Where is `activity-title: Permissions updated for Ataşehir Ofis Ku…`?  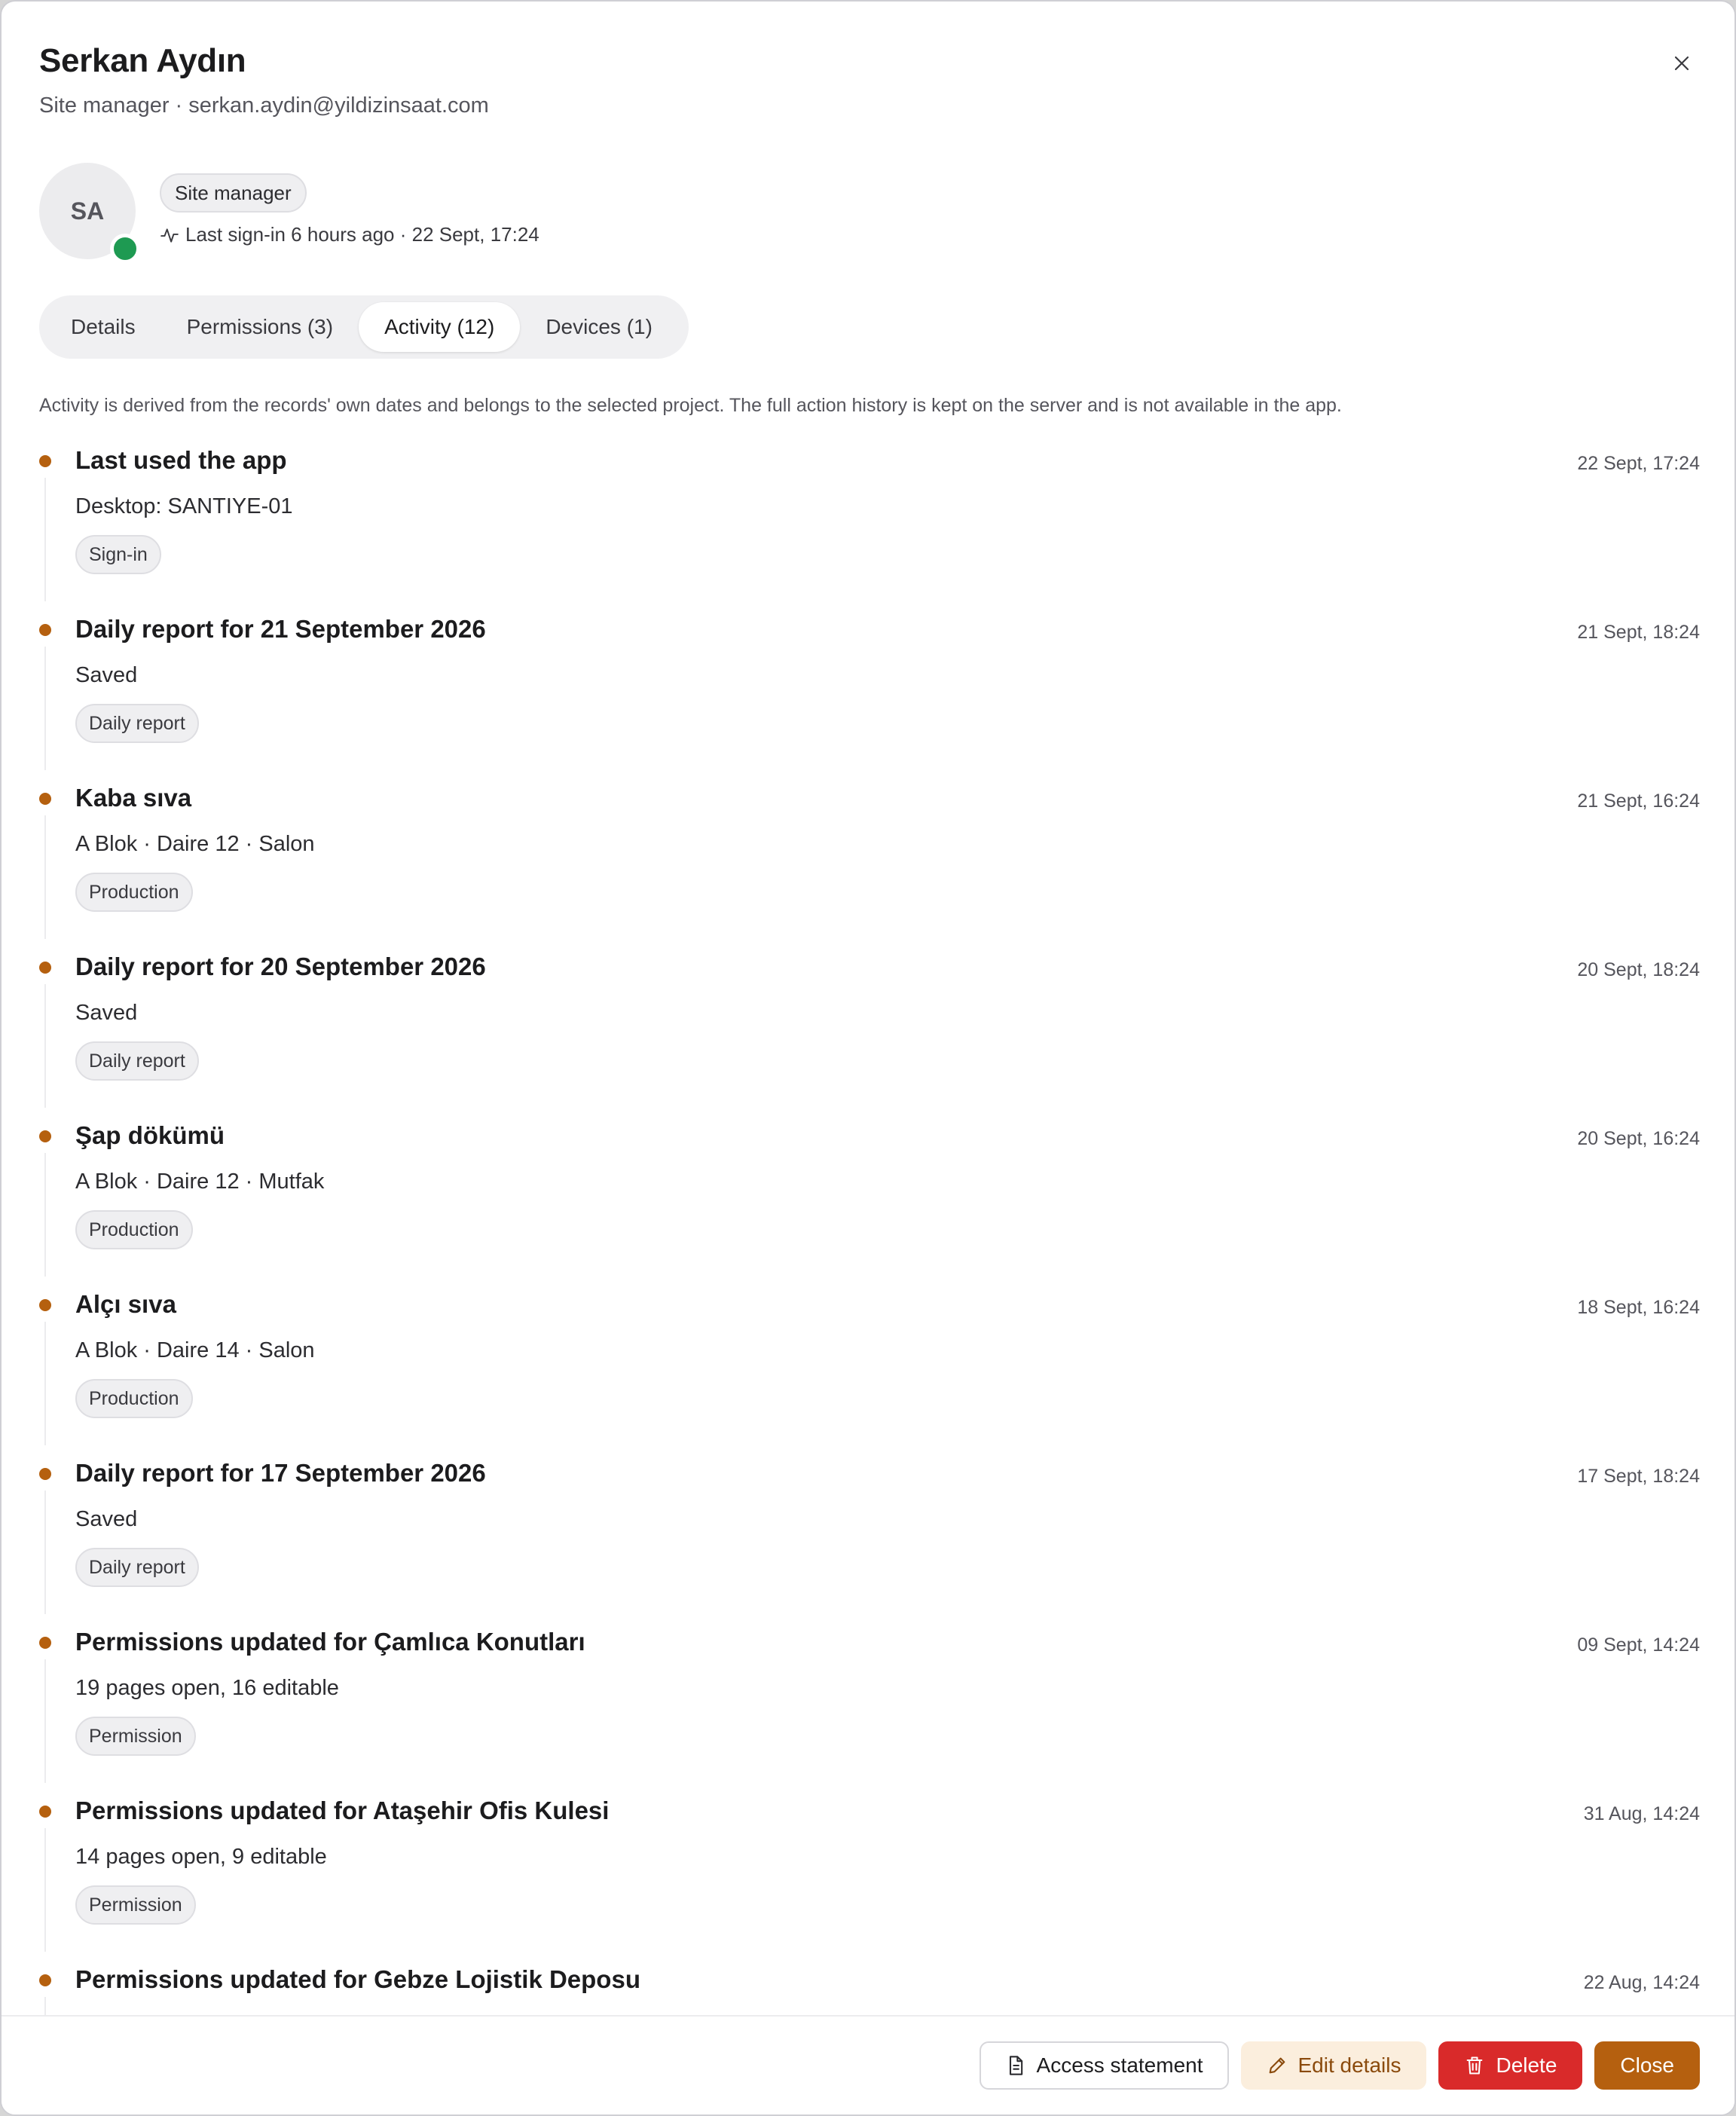 activity-title: Permissions updated for Ataşehir Ofis Ku… is located at coordinates (342, 1810).